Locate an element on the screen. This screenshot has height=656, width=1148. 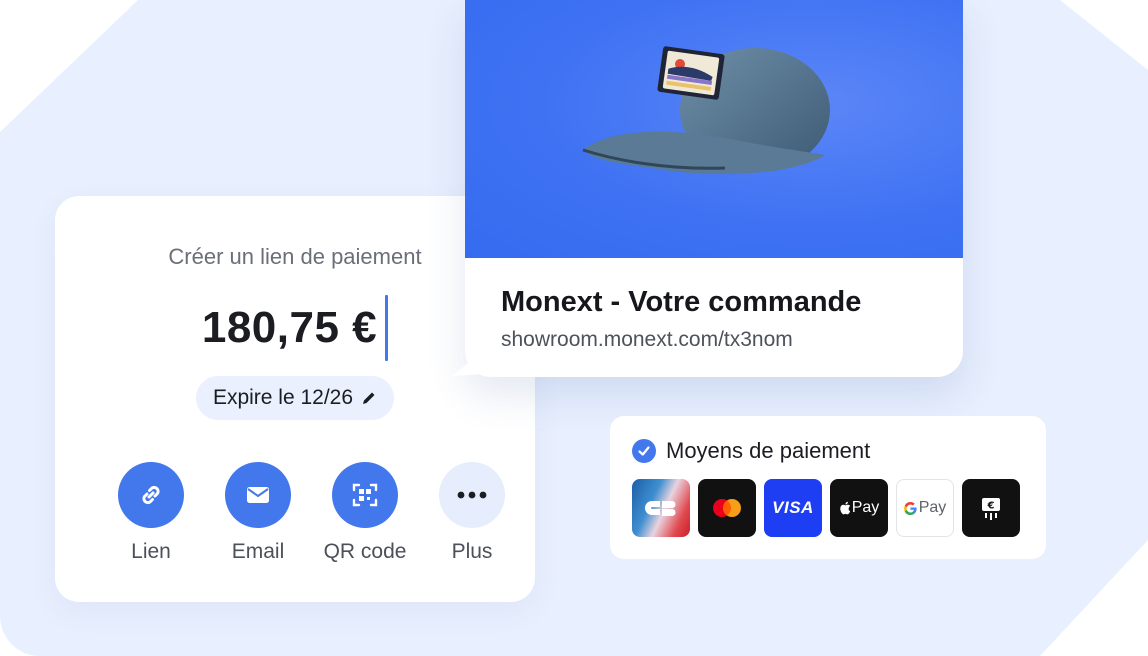
apple-pay-logo-icon: Pay is located at coordinates (859, 508).